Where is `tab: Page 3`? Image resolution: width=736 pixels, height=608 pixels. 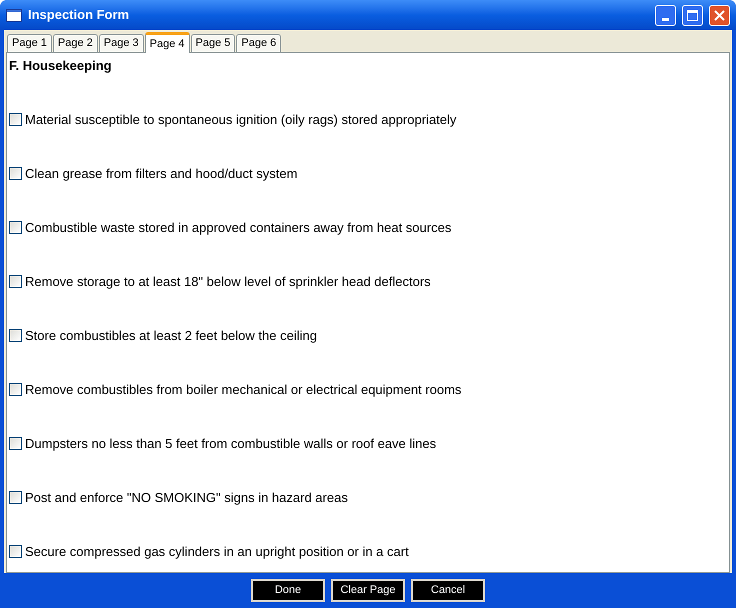 tab: Page 3 is located at coordinates (121, 43).